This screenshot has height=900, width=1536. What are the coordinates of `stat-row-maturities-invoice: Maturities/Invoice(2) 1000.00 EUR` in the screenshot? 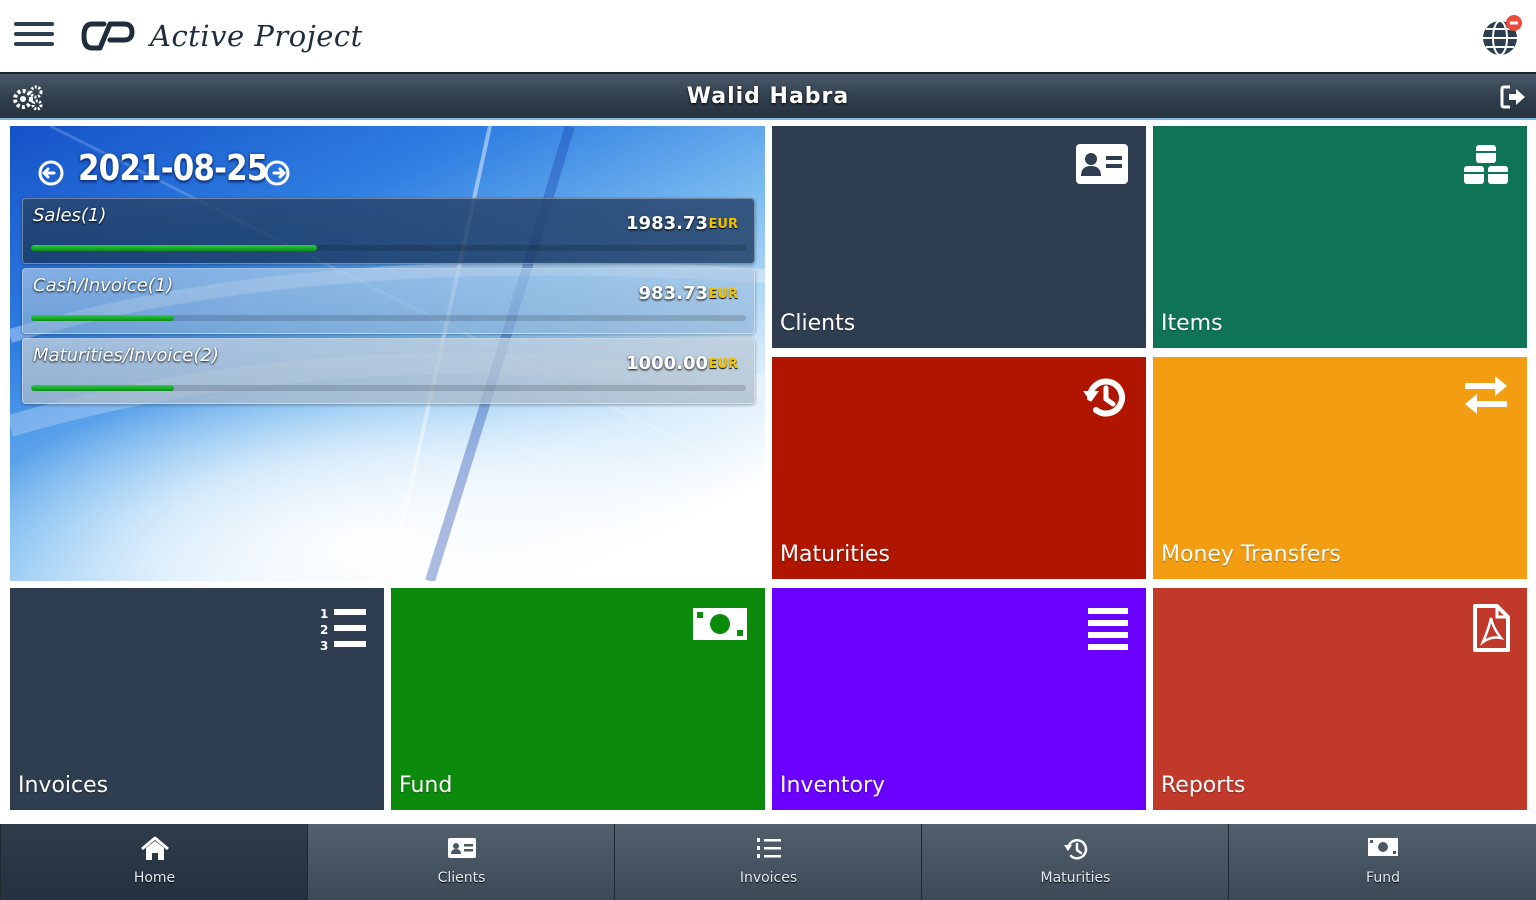 It's located at (388, 371).